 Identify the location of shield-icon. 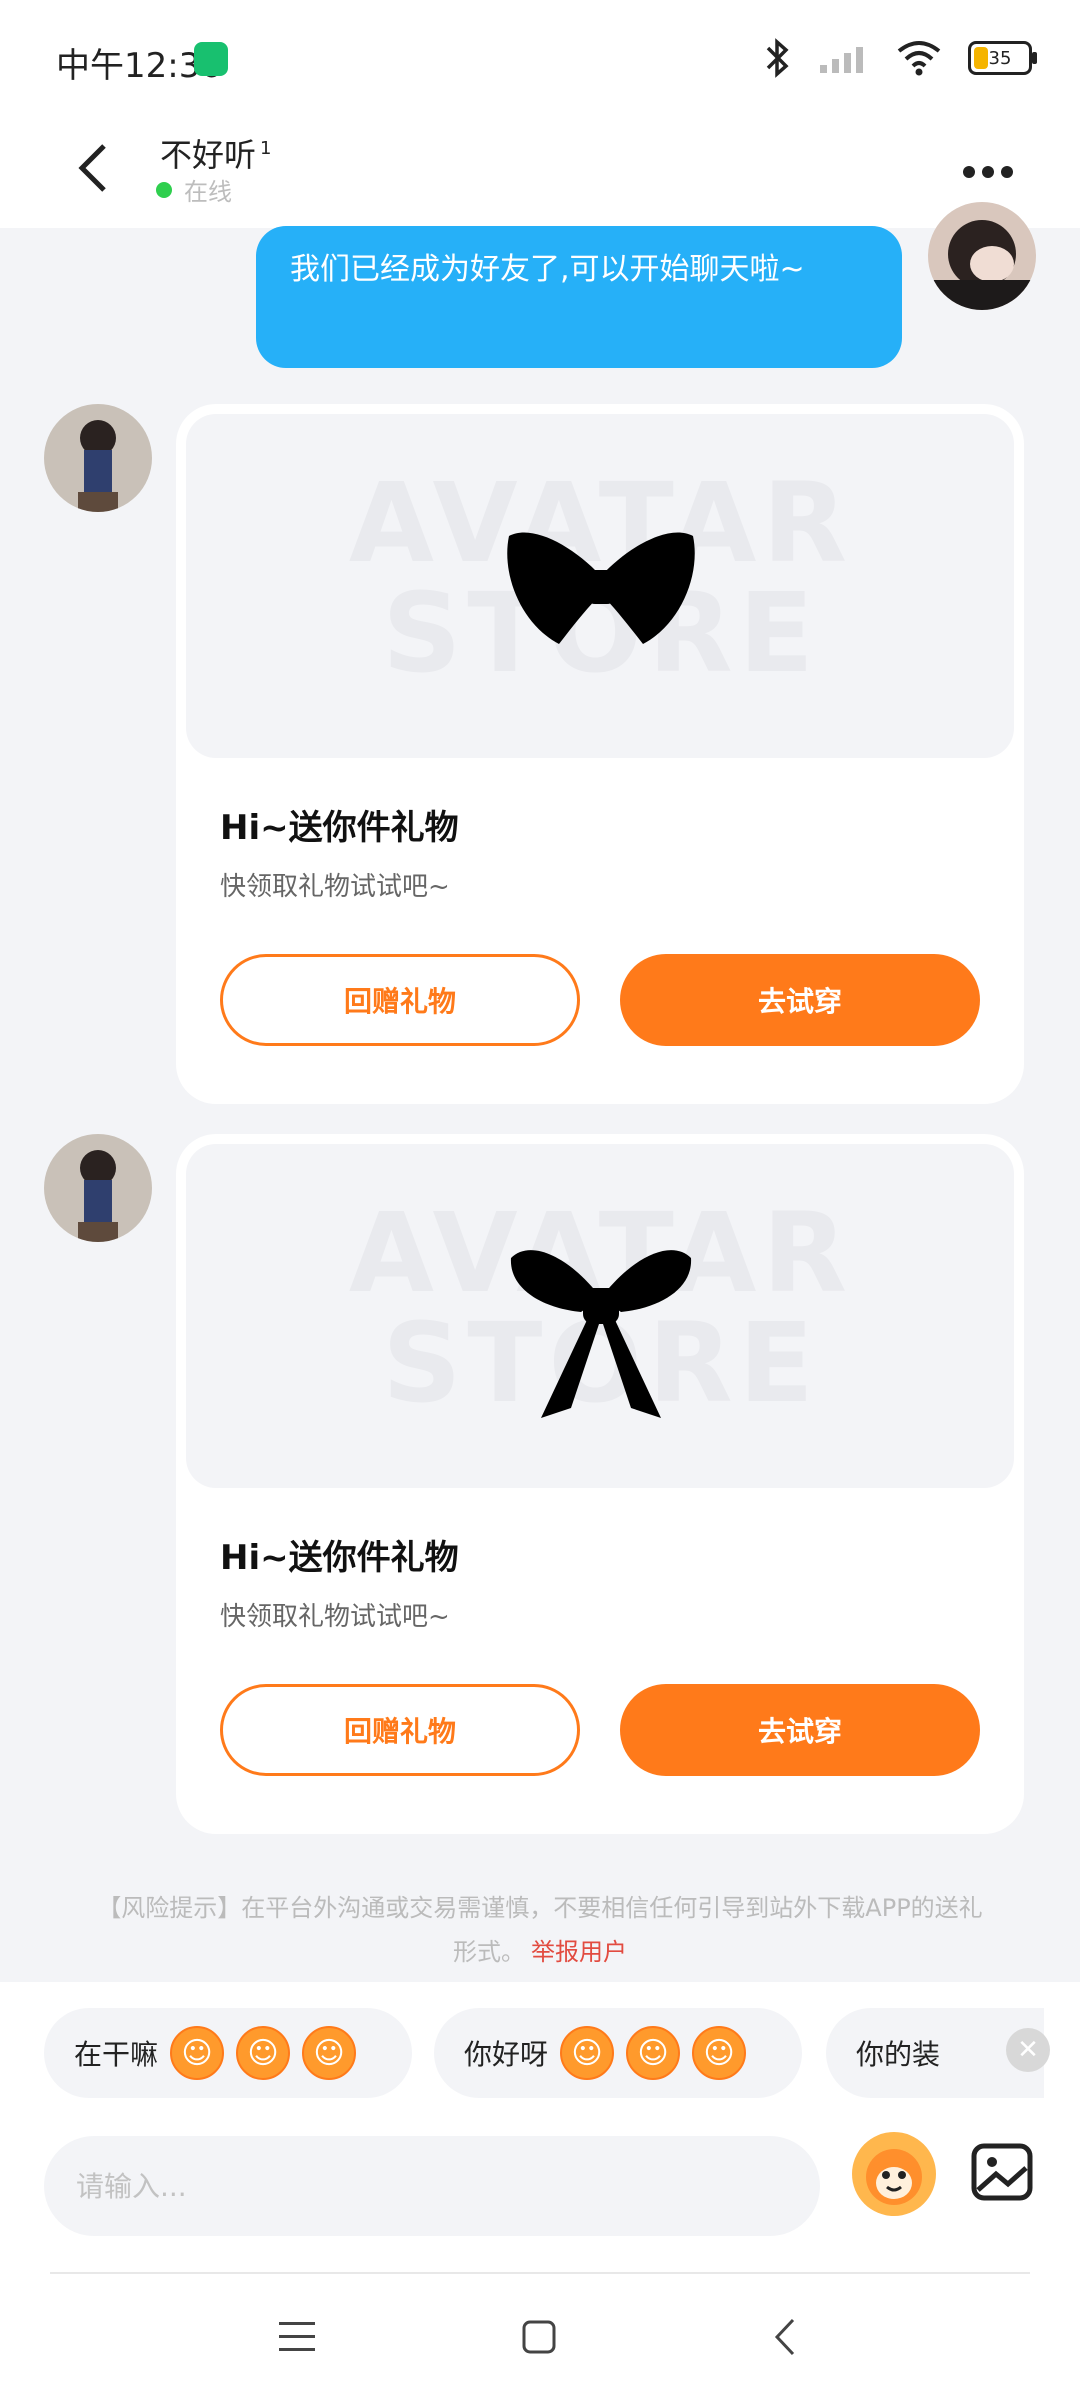
(211, 59).